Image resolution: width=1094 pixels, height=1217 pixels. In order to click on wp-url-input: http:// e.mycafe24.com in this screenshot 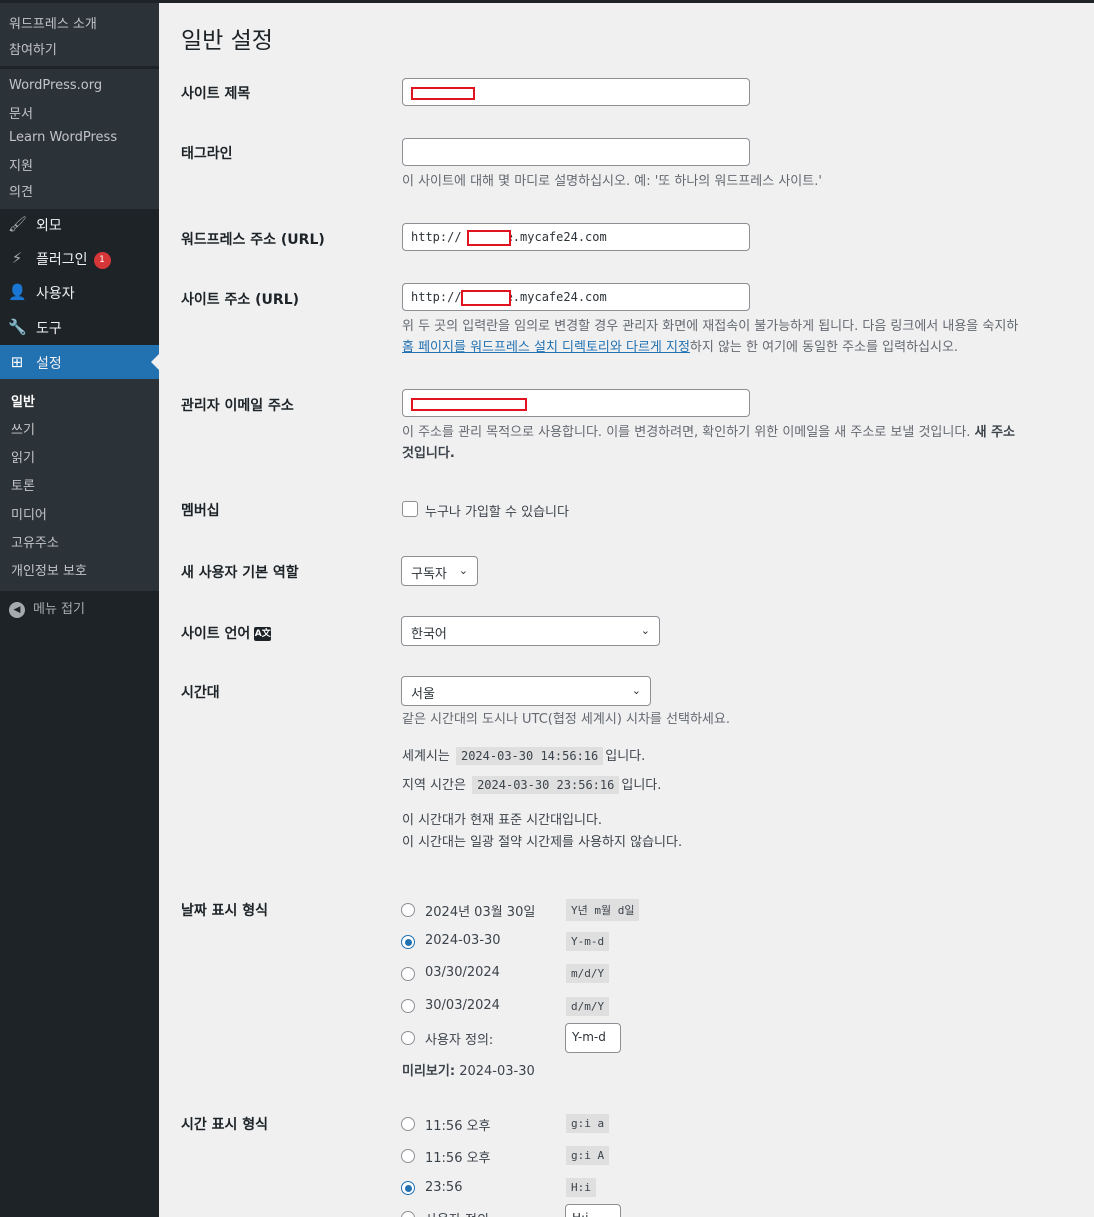, I will do `click(576, 237)`.